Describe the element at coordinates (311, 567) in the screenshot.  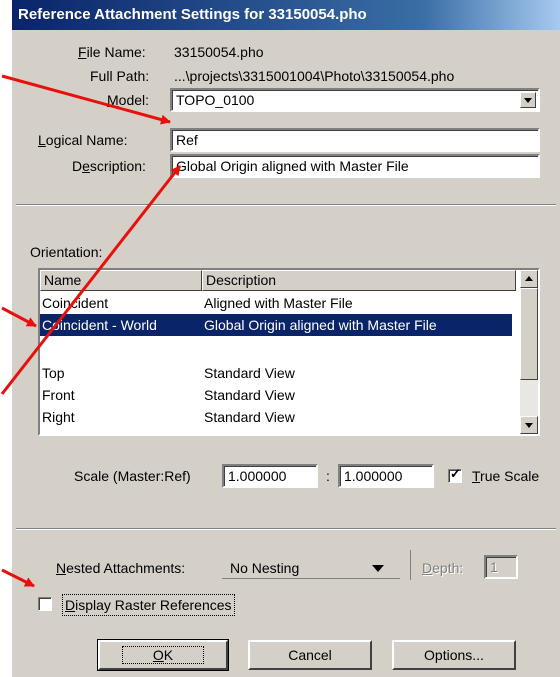
I see `nesting-dropdown: No Nesting` at that location.